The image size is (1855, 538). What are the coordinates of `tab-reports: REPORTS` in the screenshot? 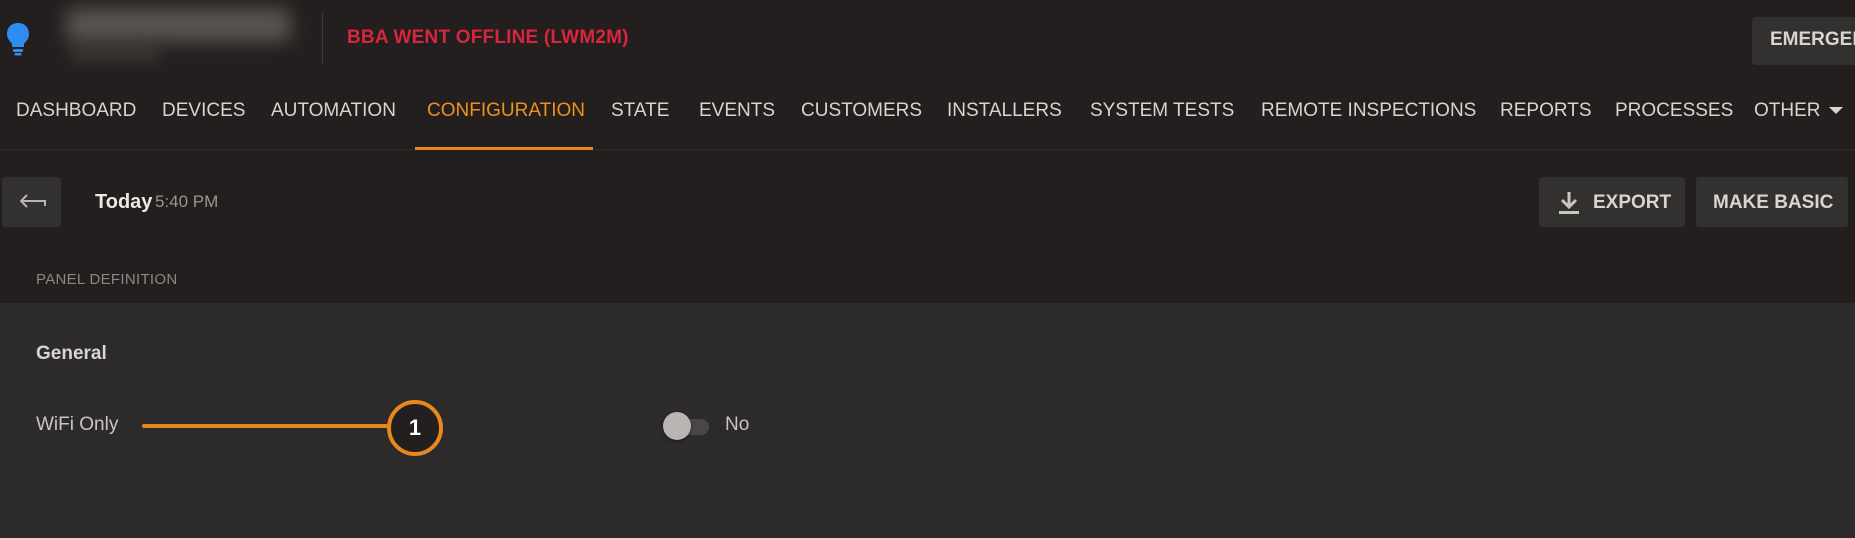 It's located at (1546, 115).